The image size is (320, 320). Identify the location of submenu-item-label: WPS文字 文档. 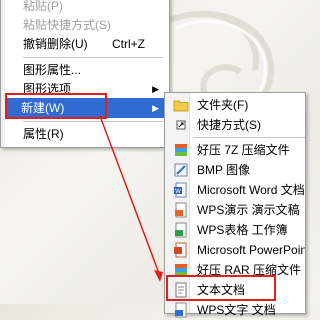
(236, 310).